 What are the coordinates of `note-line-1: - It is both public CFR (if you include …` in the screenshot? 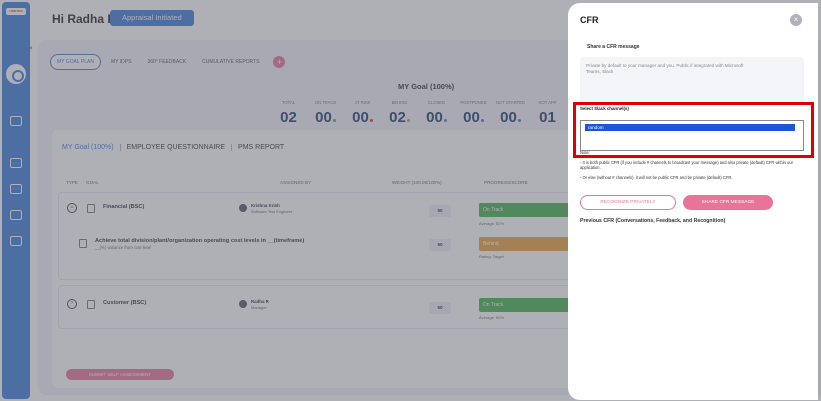 It's located at (686, 165).